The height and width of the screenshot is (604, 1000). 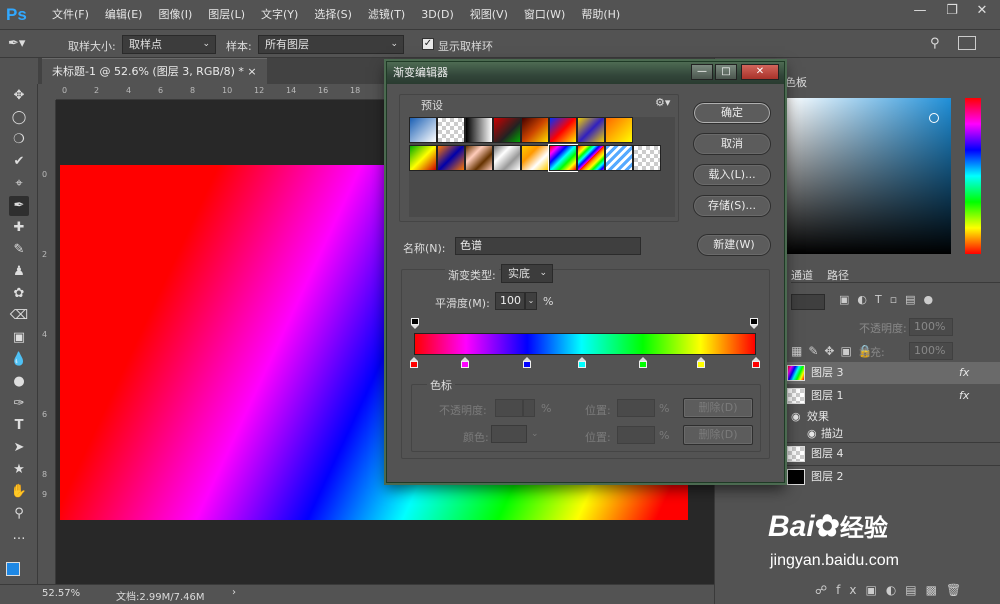 I want to click on color-picker-cursor, so click(x=934, y=118).